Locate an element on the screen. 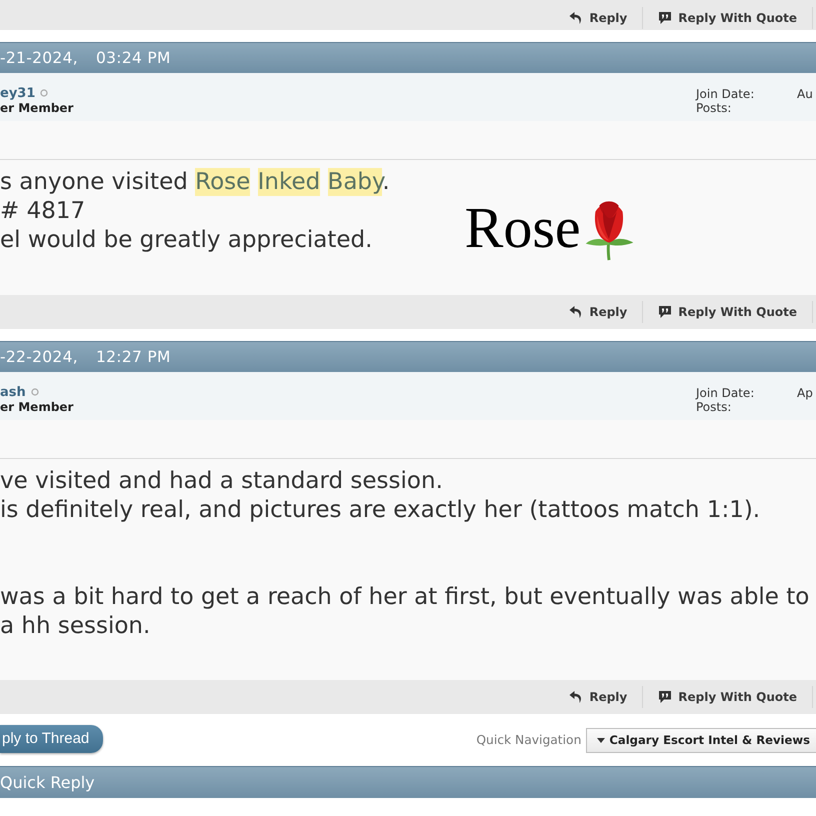 Image resolution: width=816 pixels, height=816 pixels. join-date-value: Au is located at coordinates (805, 94).